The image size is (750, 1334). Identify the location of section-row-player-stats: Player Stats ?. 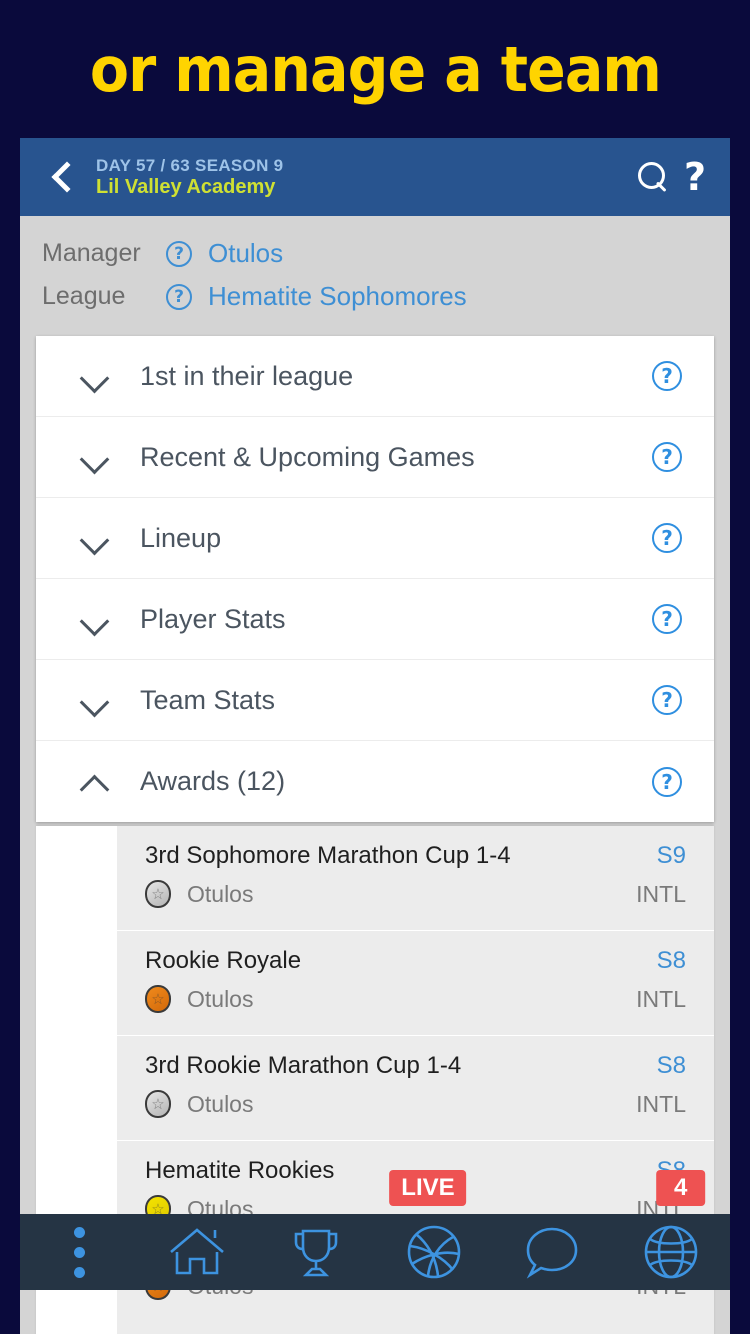
(375, 619).